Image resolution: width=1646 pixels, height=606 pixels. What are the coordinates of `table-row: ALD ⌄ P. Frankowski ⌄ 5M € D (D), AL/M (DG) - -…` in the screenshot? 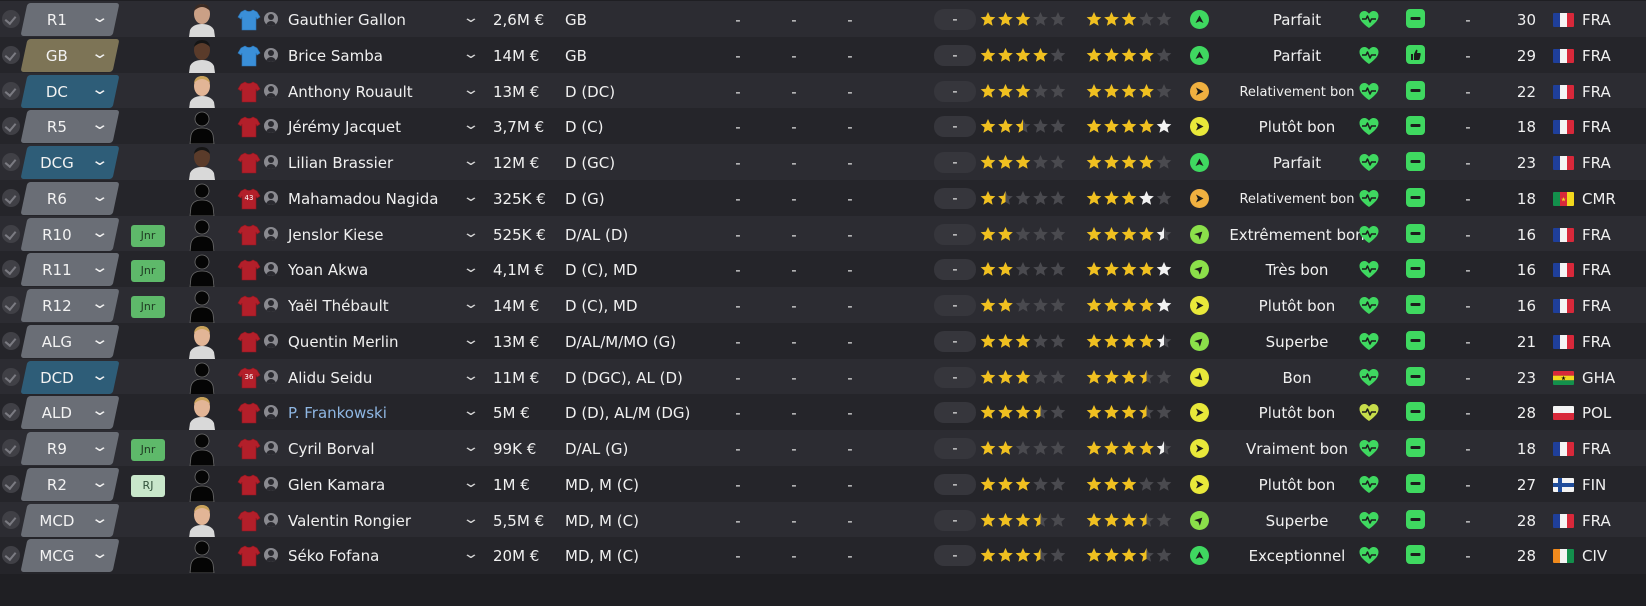 It's located at (823, 413).